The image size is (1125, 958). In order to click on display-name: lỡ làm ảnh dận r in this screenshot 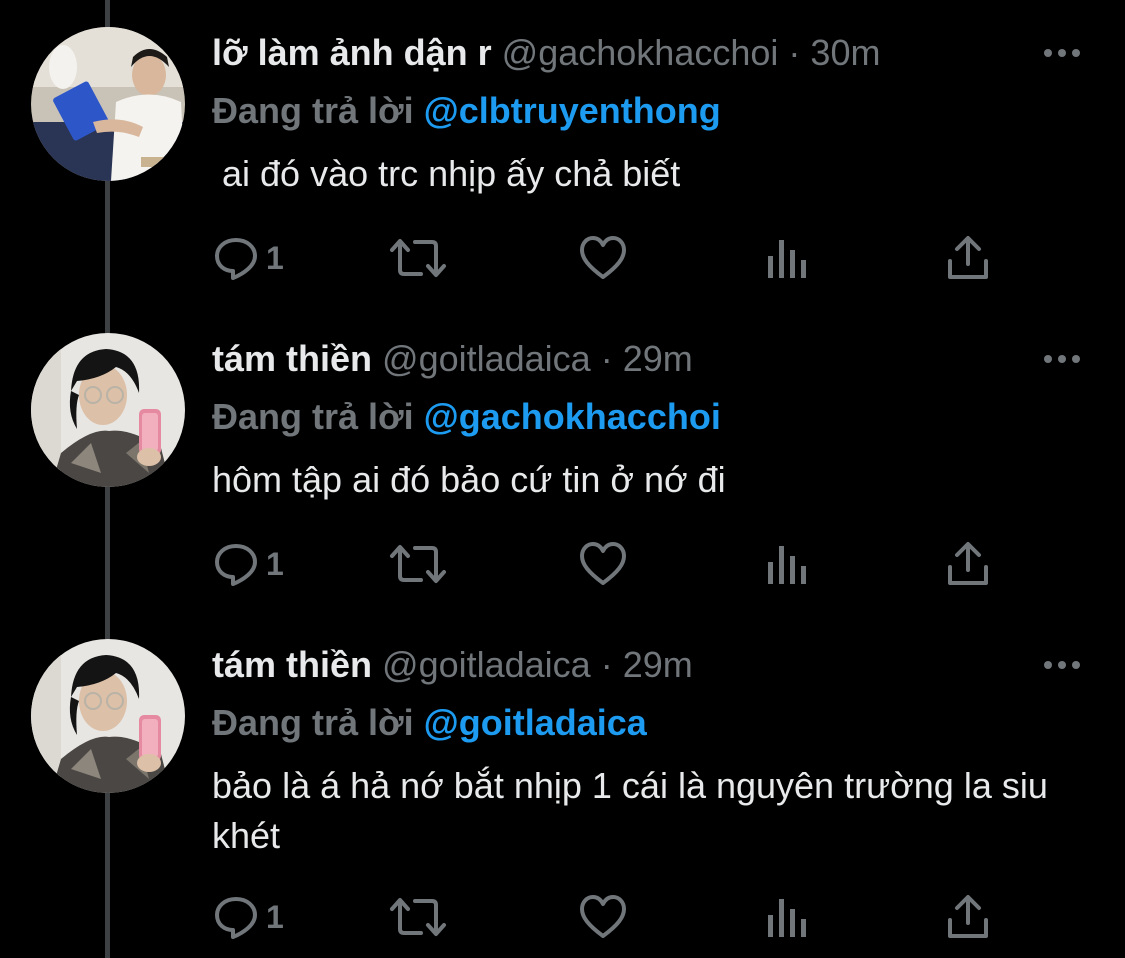, I will do `click(352, 52)`.